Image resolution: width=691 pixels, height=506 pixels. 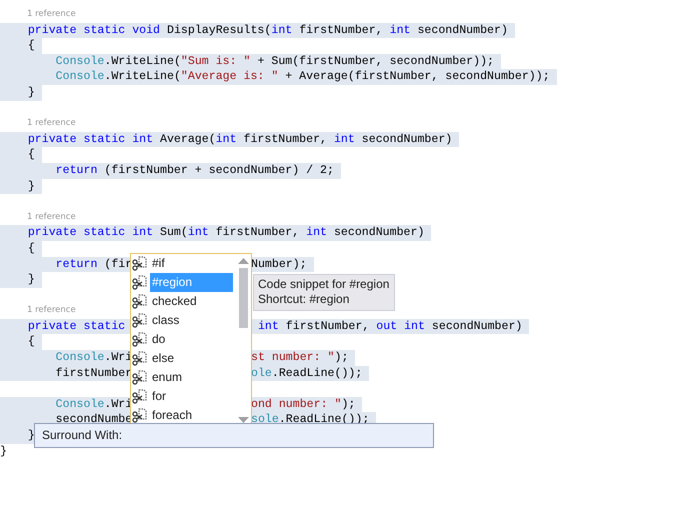 What do you see at coordinates (243, 261) in the screenshot?
I see `scroll-up-icon` at bounding box center [243, 261].